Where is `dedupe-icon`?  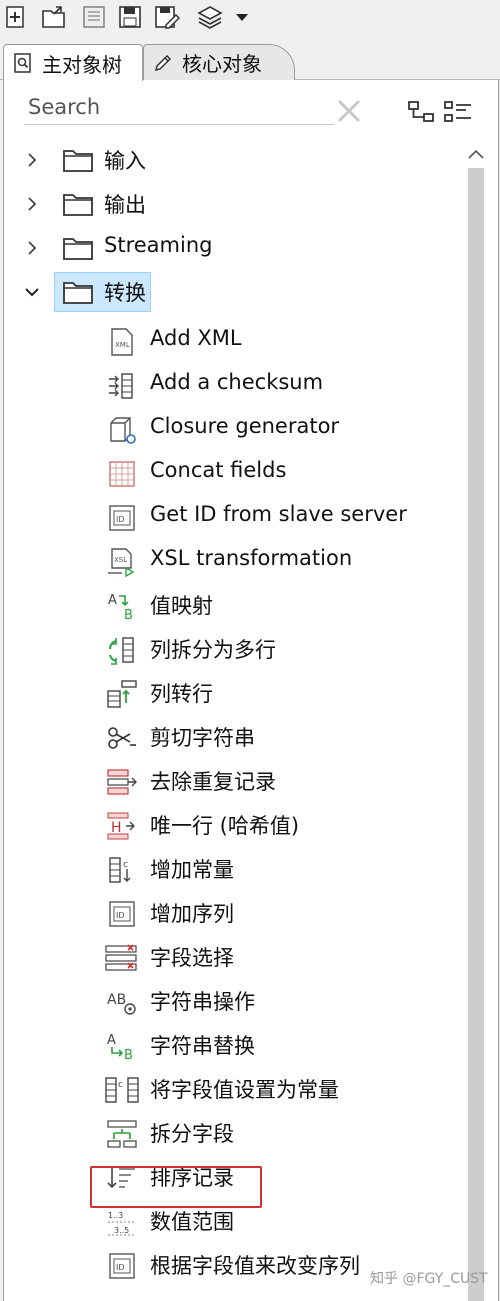 dedupe-icon is located at coordinates (122, 782).